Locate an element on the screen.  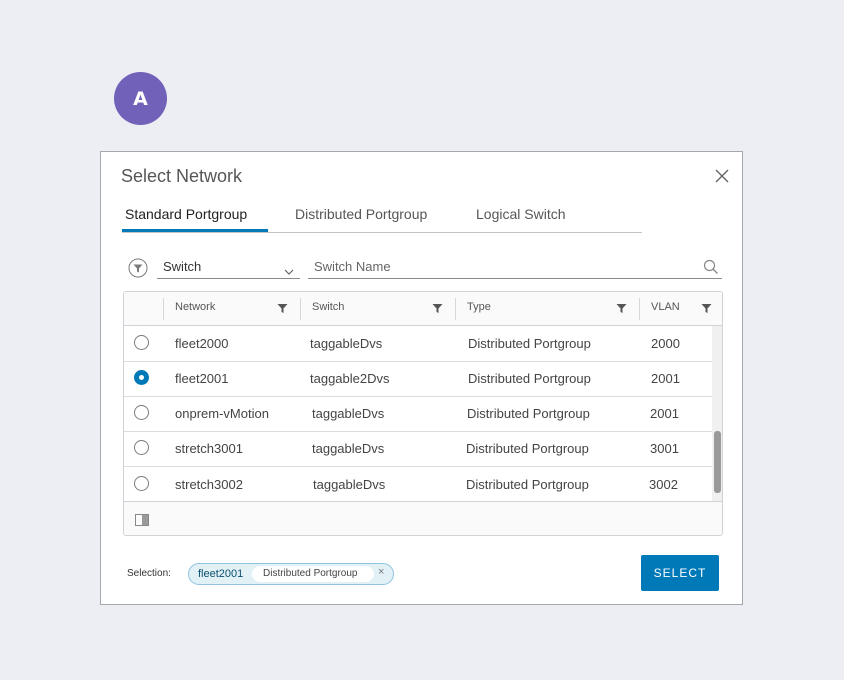
grid-scrollbar is located at coordinates (717, 413).